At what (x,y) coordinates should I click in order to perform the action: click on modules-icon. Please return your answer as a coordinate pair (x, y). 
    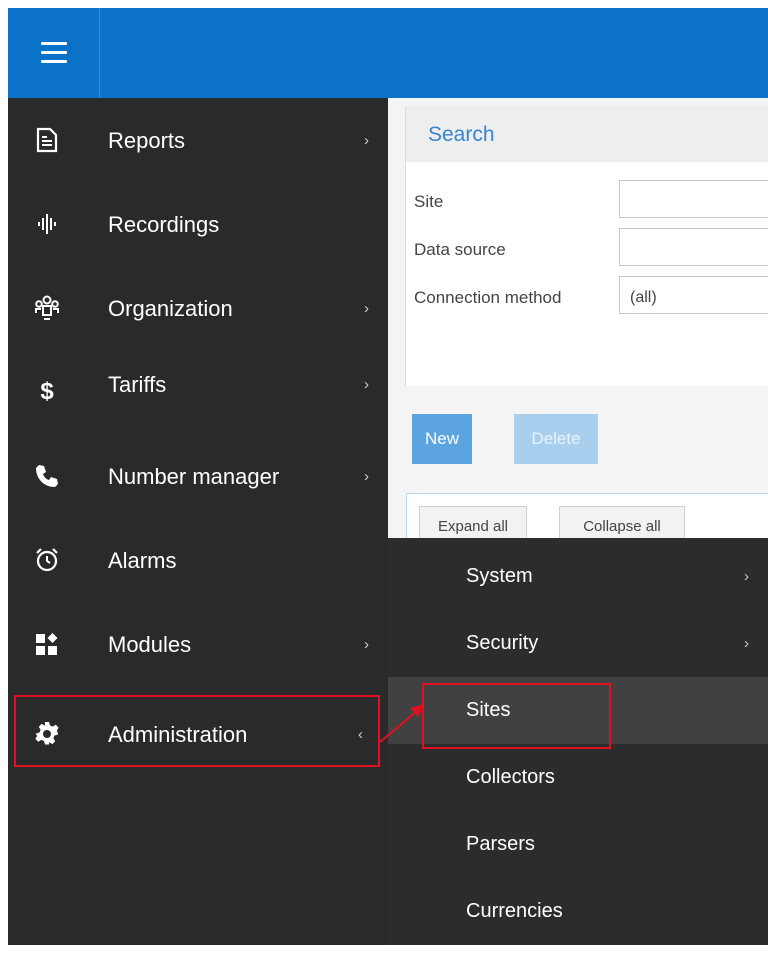
    Looking at the image, I should click on (47, 644).